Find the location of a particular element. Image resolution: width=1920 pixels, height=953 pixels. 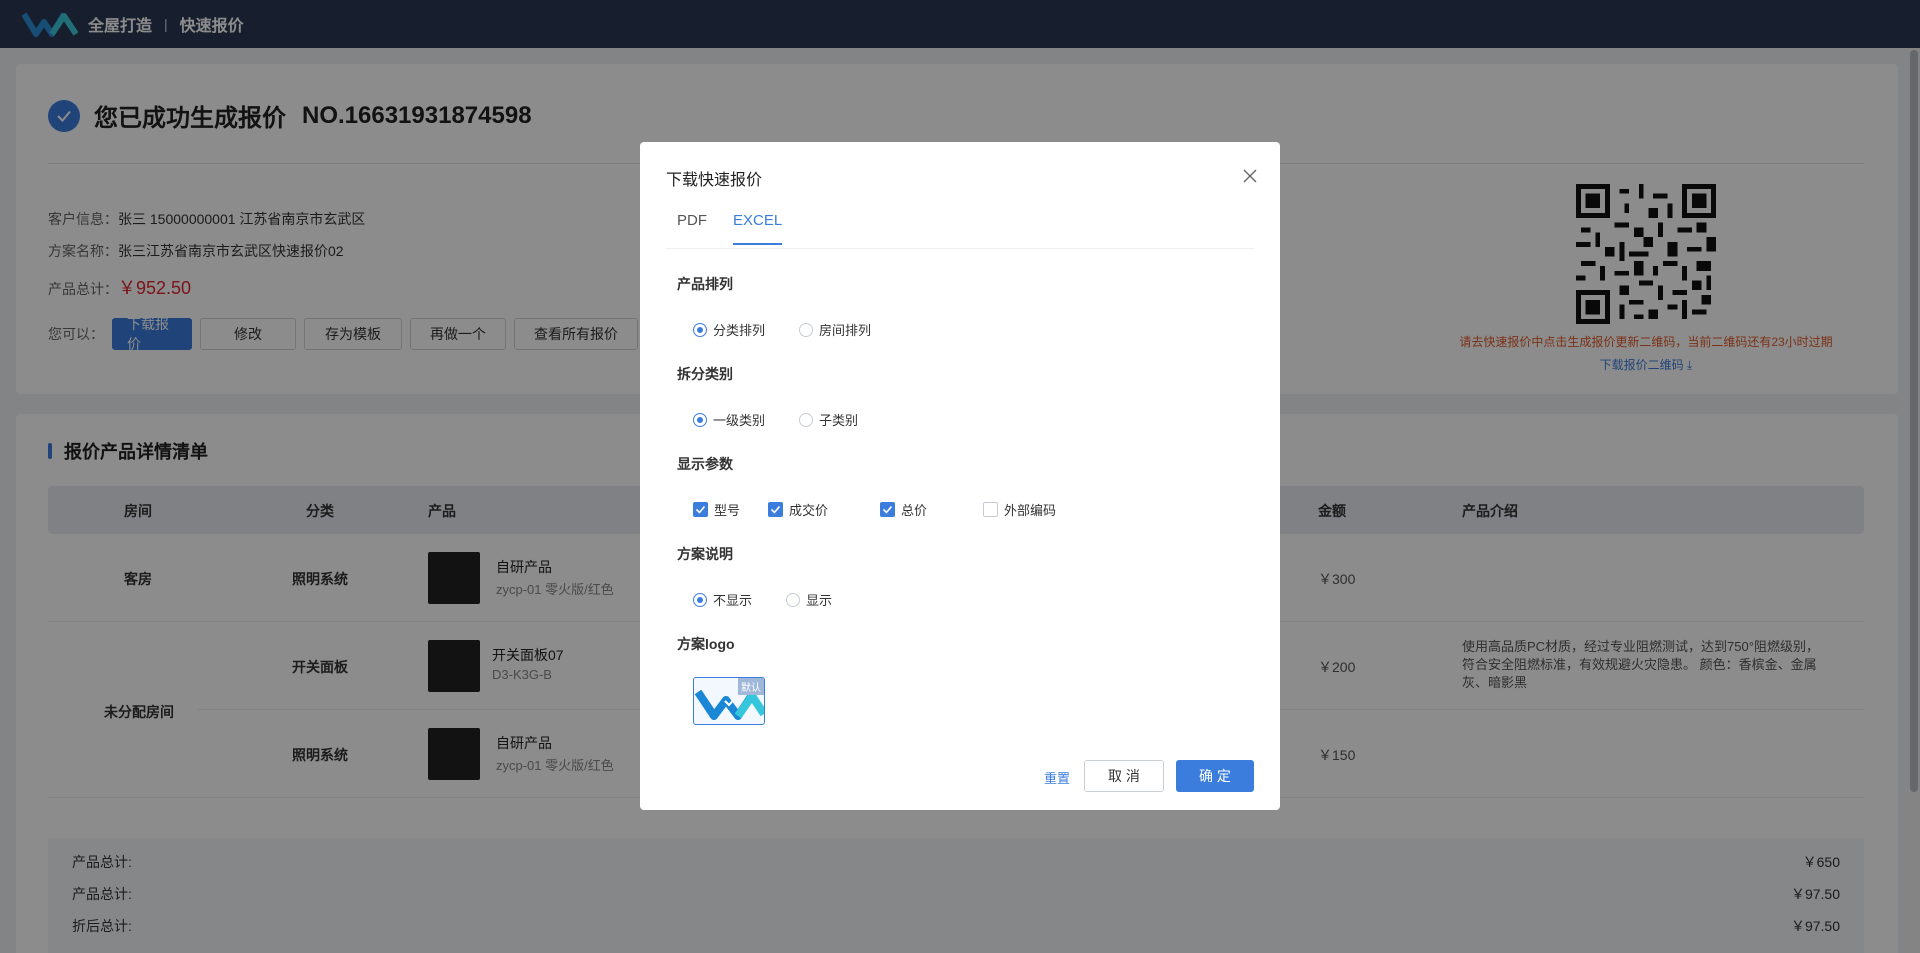

logo-group-label: 方案logo is located at coordinates (706, 644).